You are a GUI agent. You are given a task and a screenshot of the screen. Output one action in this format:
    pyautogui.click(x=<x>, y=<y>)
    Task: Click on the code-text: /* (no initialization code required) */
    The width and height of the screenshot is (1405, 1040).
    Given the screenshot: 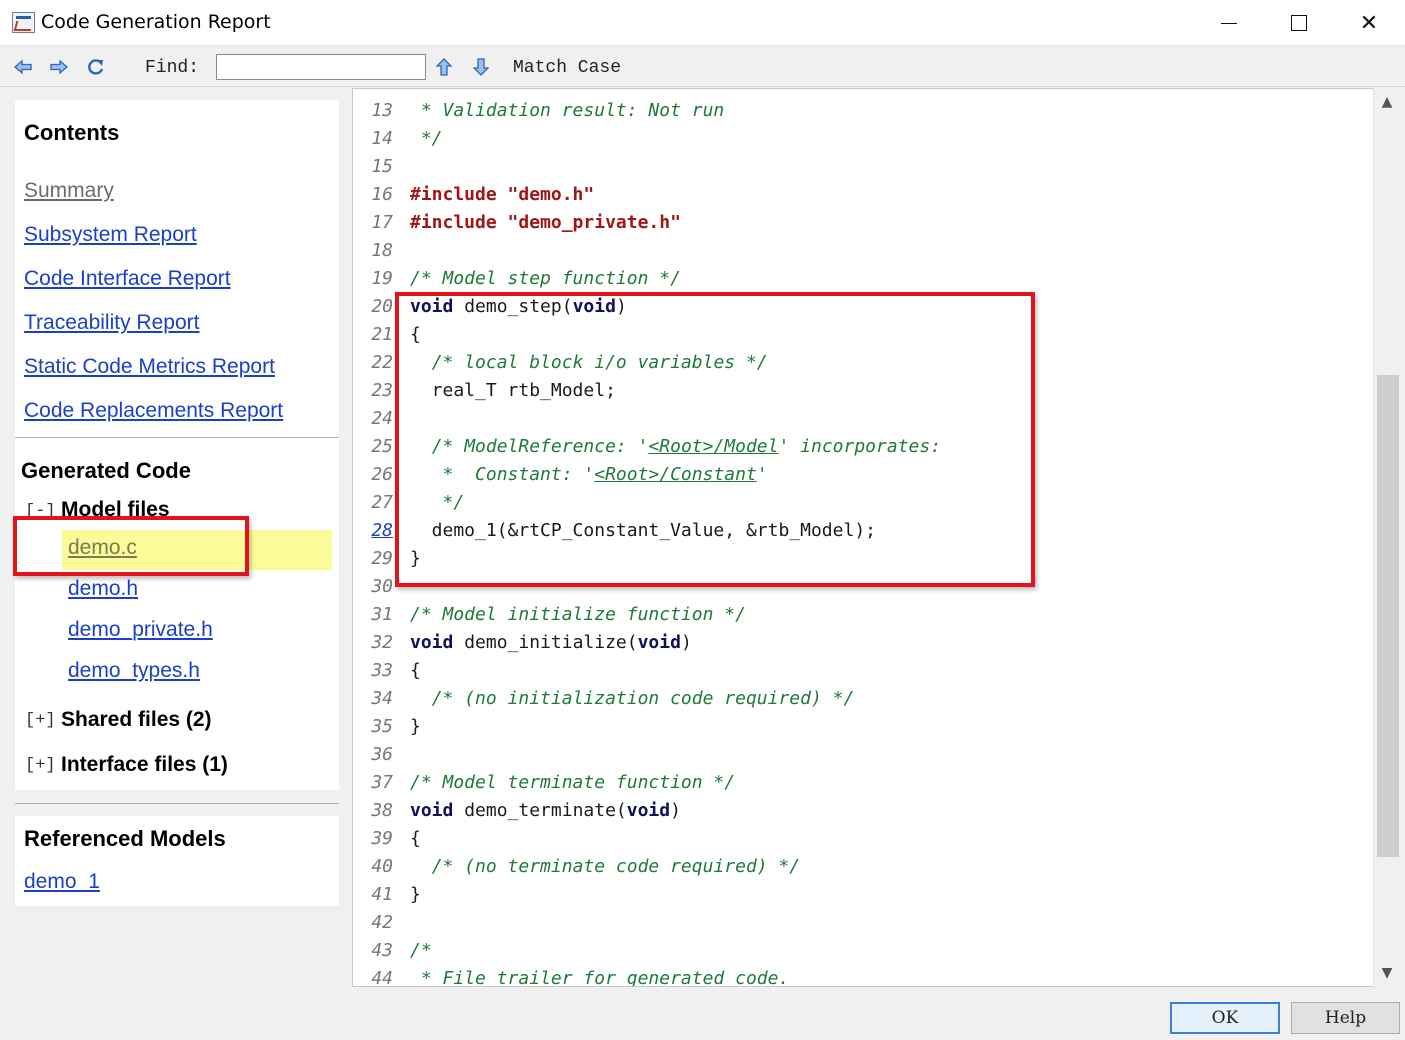 What is the action you would take?
    pyautogui.click(x=632, y=699)
    